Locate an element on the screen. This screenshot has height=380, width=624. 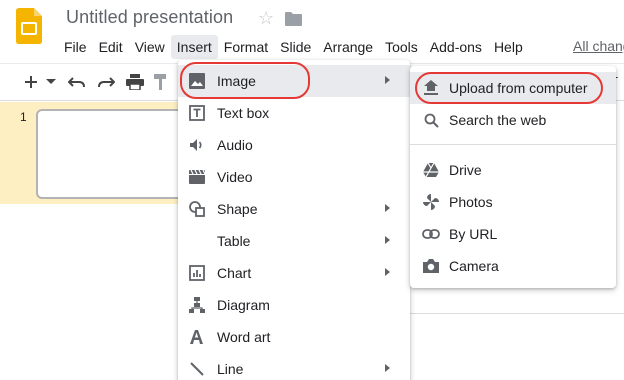
folder-icon is located at coordinates (293, 19).